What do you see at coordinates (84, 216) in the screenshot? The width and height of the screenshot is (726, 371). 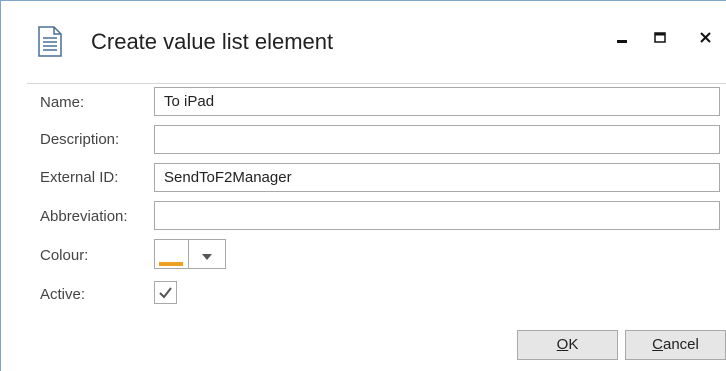 I see `abbreviation-label: Abbreviation:` at bounding box center [84, 216].